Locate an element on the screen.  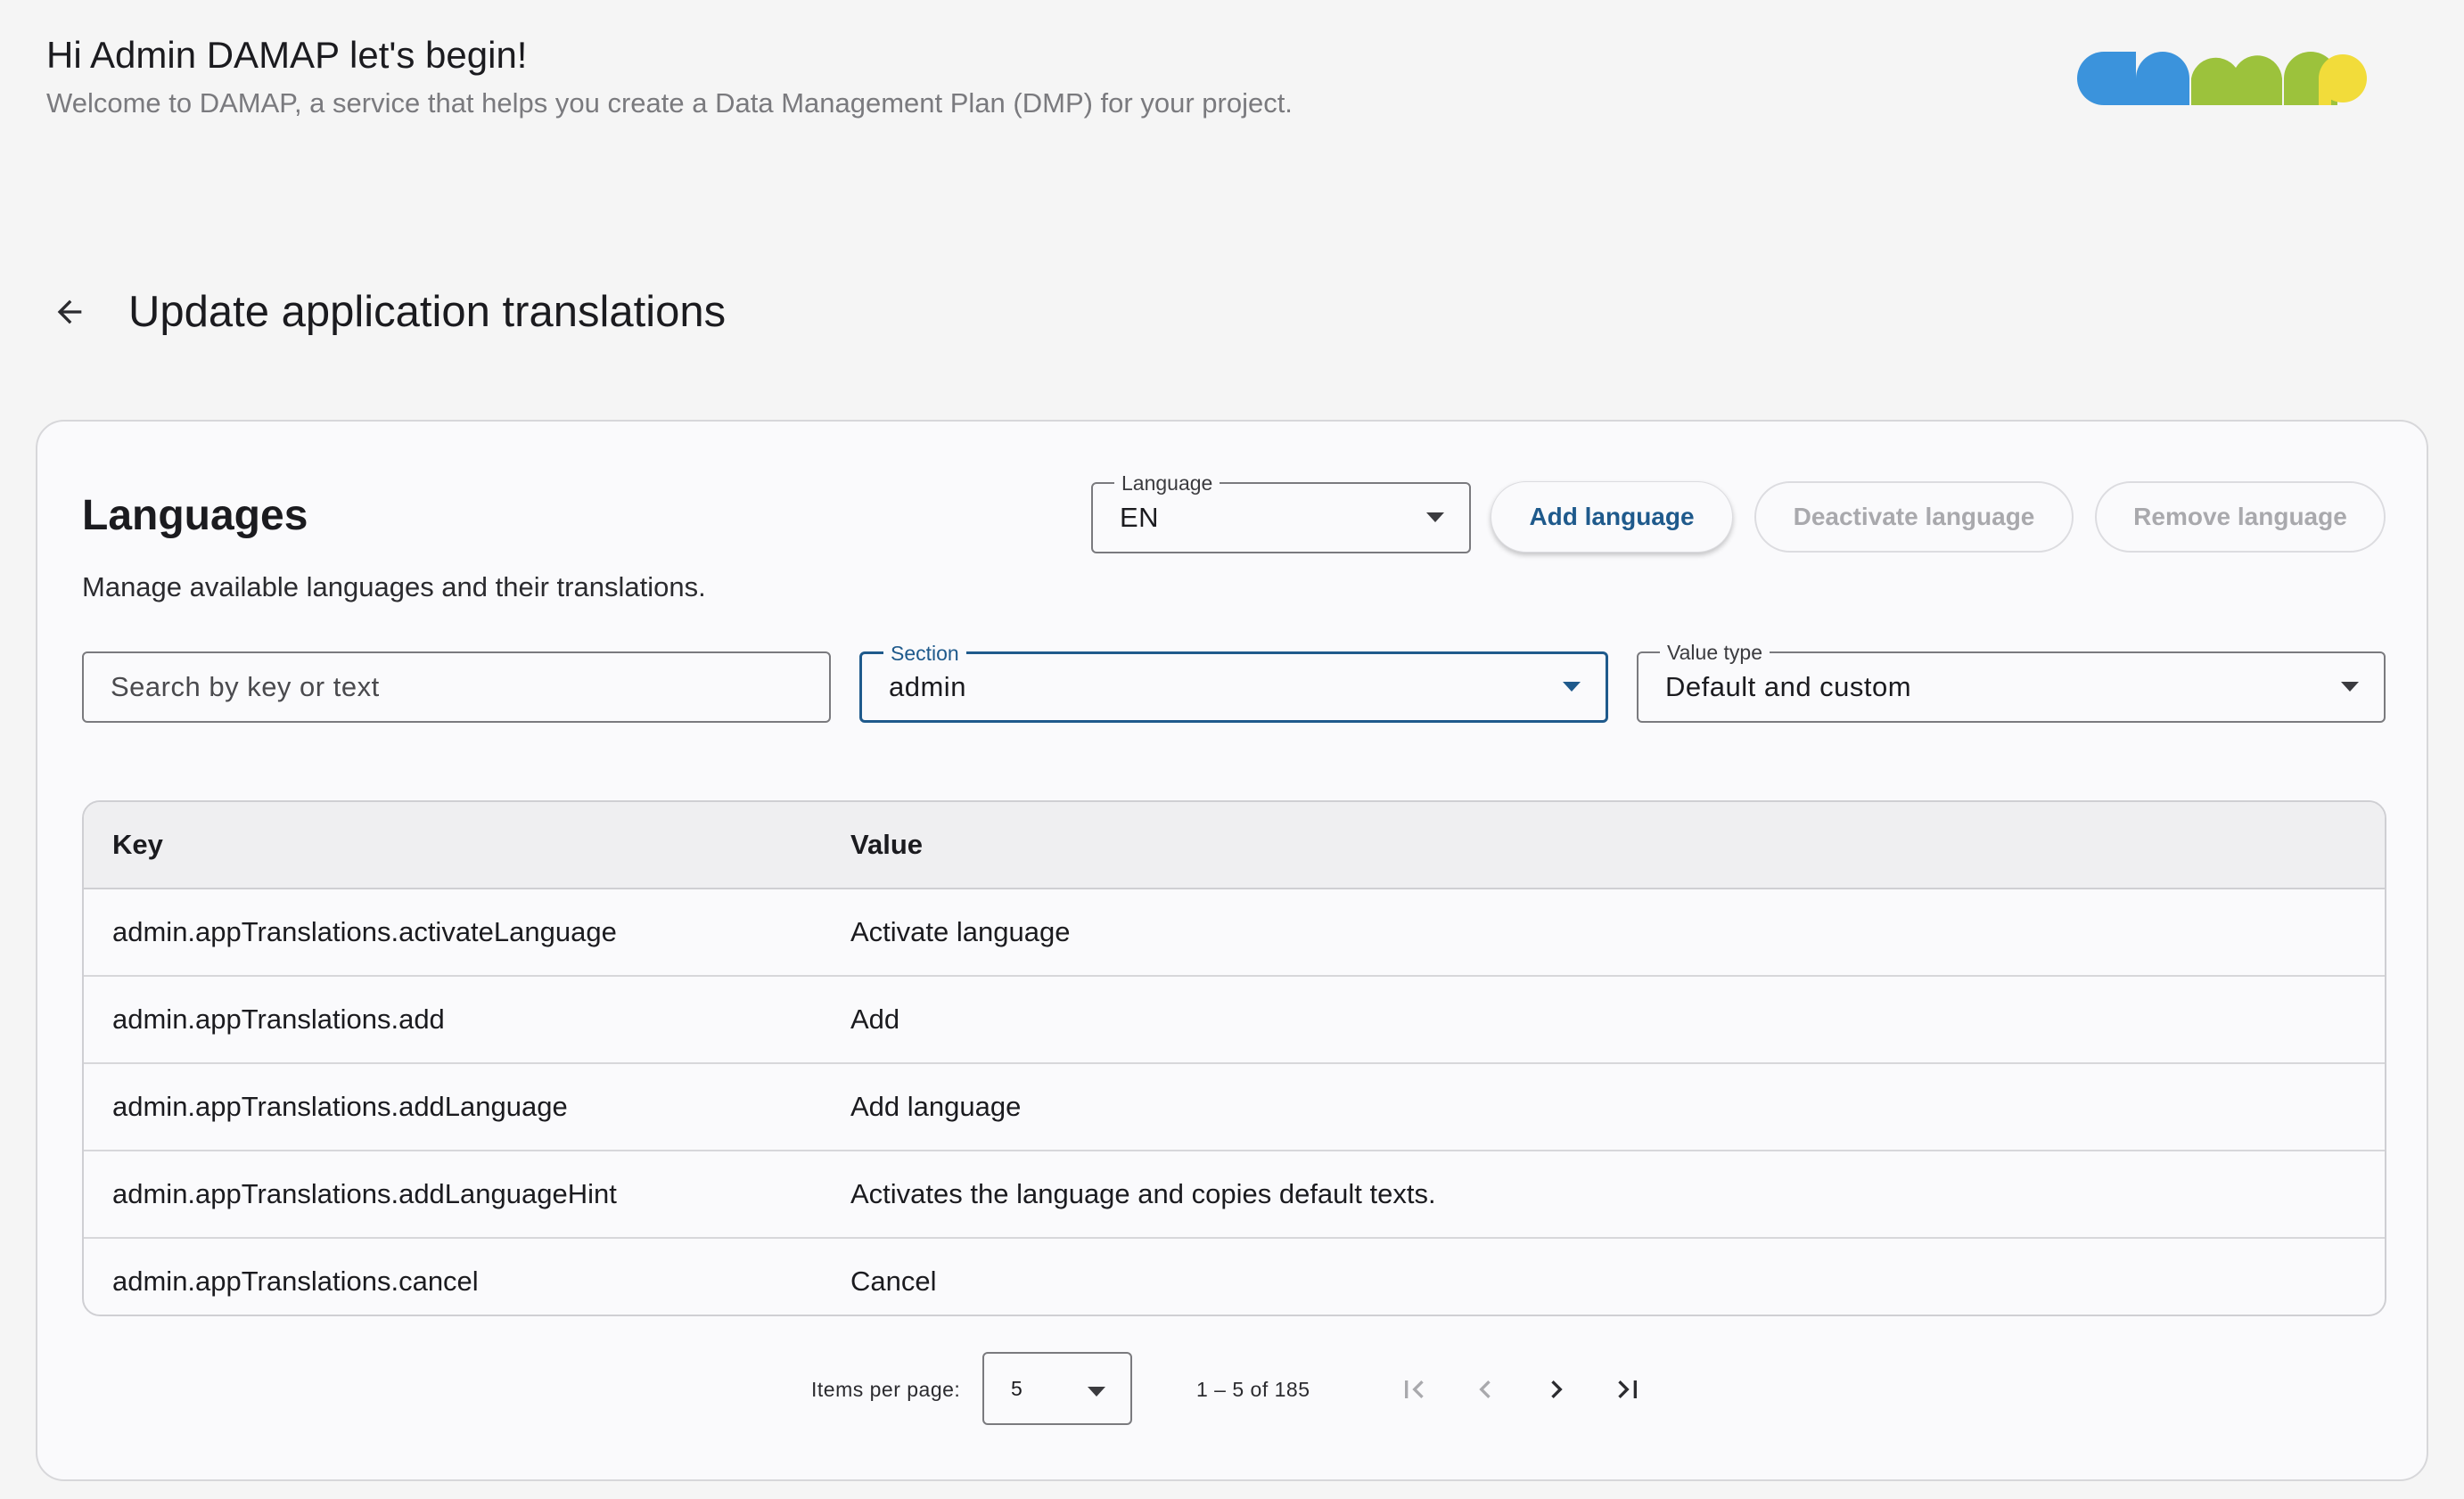
page-heading: Update application translations is located at coordinates (386, 312).